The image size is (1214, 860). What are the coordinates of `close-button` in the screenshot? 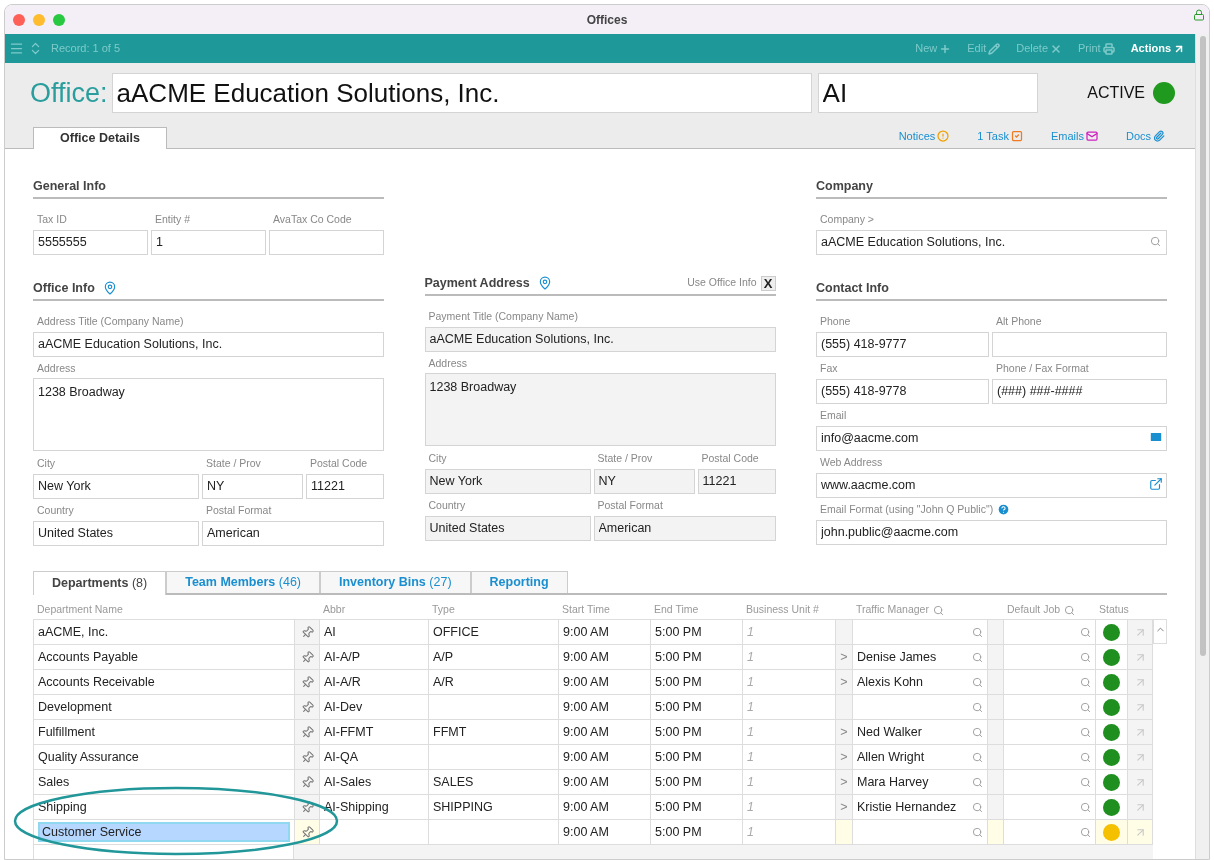 It's located at (19, 19).